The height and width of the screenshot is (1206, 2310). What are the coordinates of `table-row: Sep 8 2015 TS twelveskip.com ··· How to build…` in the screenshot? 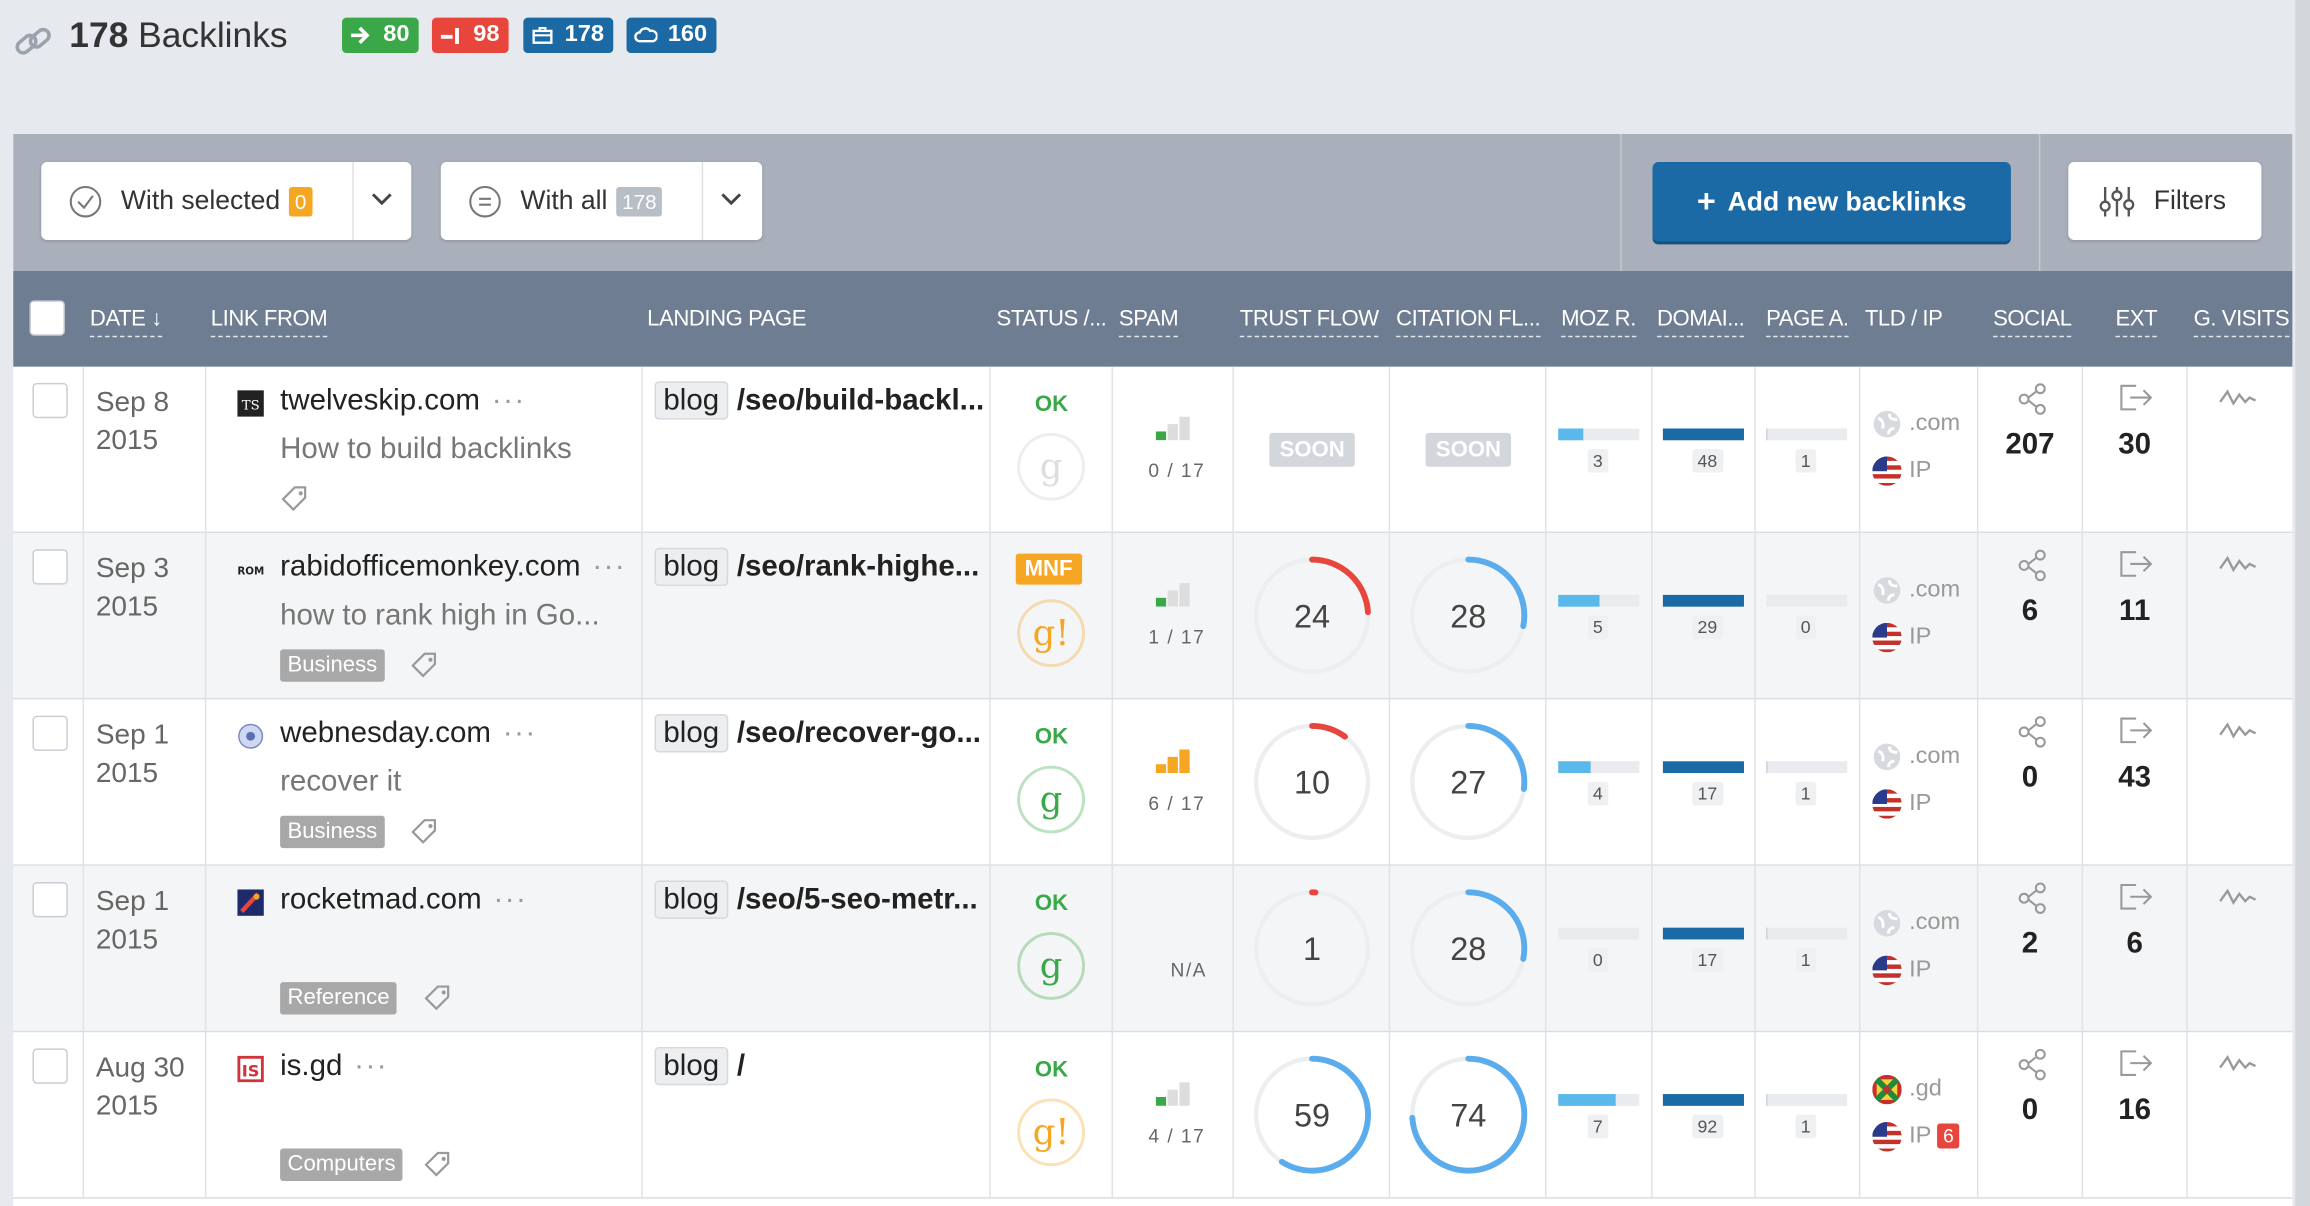 It's located at (1153, 450).